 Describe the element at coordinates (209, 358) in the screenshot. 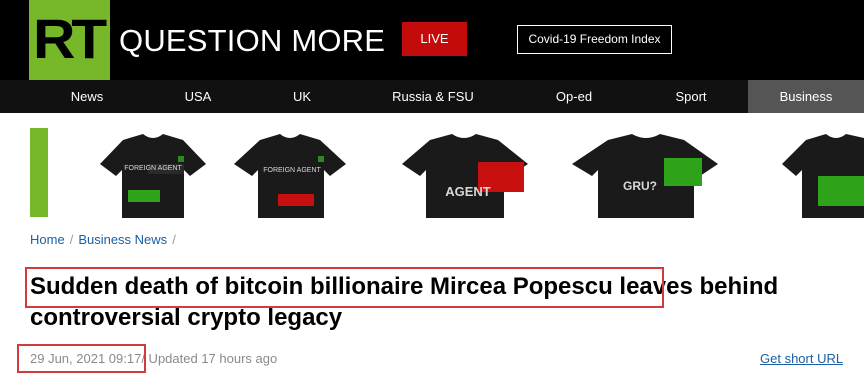

I see `updated-time: / Updated 17 hours ago` at that location.